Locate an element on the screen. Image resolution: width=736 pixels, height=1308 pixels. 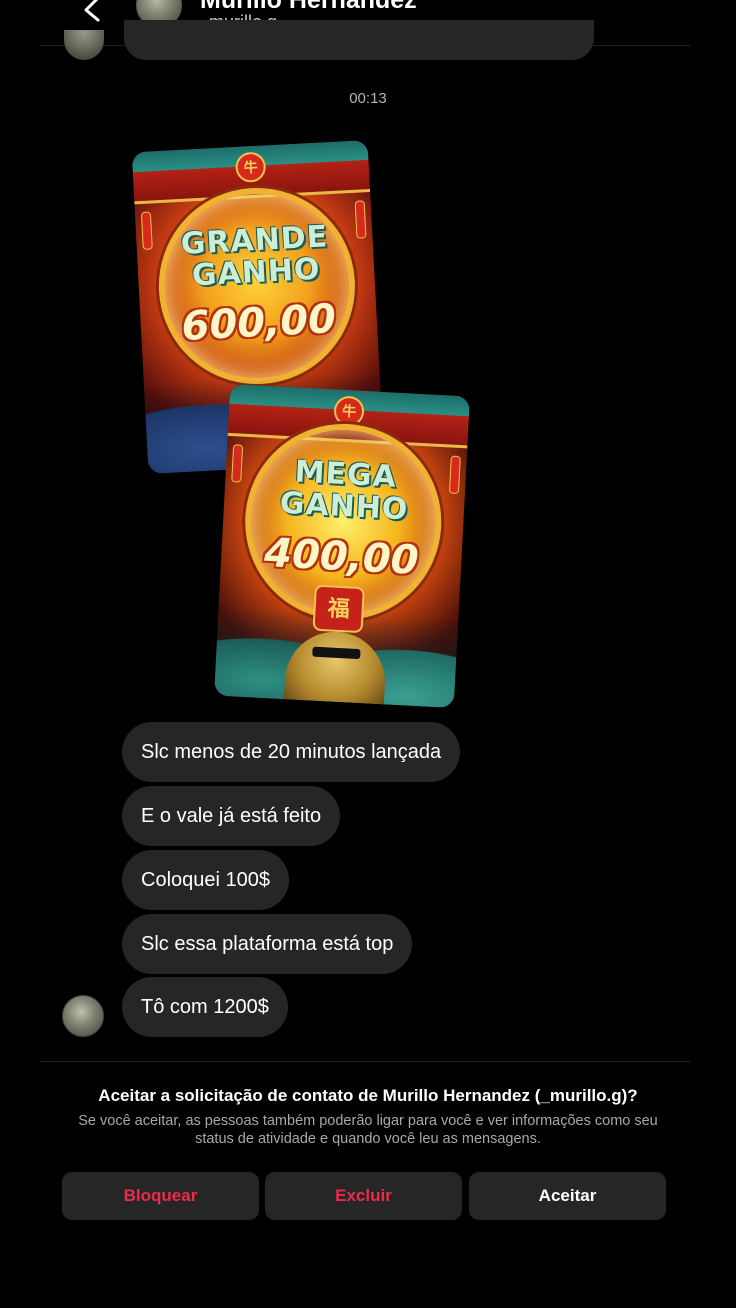
block-button: Bloquear is located at coordinates (160, 1196).